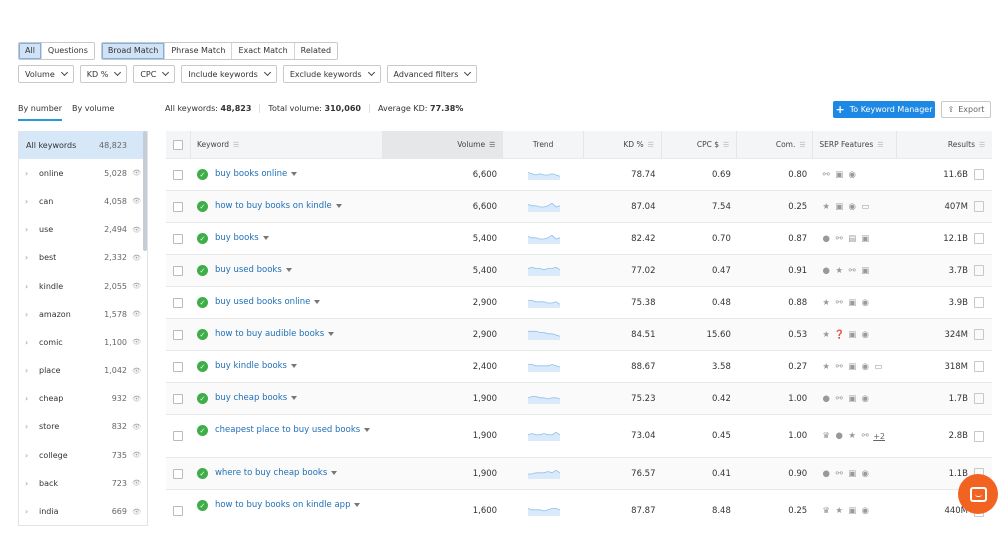  What do you see at coordinates (884, 109) in the screenshot?
I see `to-keyword-manager-button: + To Keyword Manager` at bounding box center [884, 109].